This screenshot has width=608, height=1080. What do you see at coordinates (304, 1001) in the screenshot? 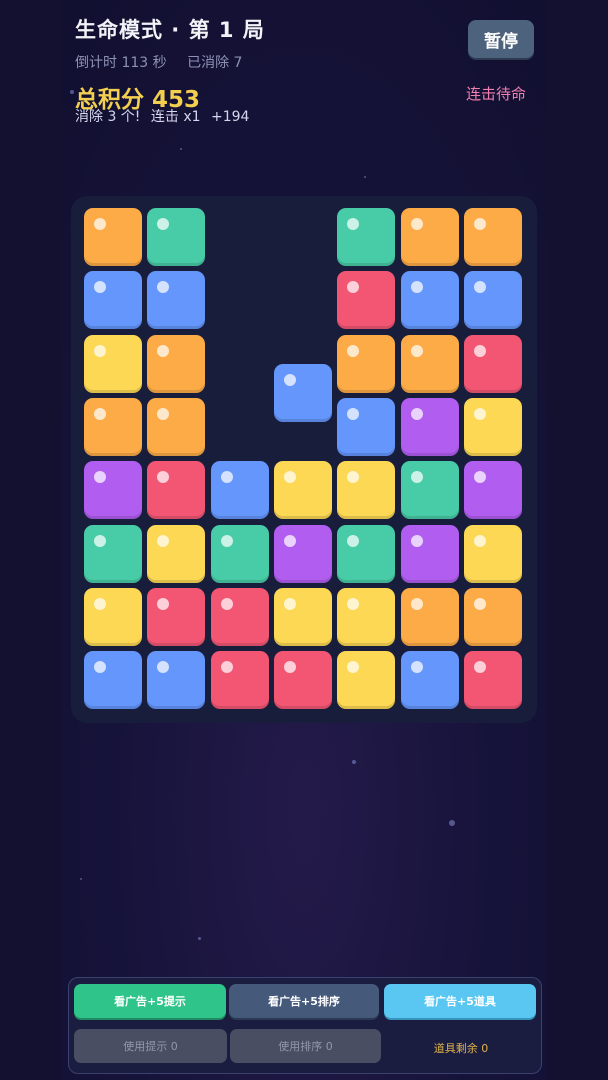
I see `ad-sort-button: 看广告+5排序` at bounding box center [304, 1001].